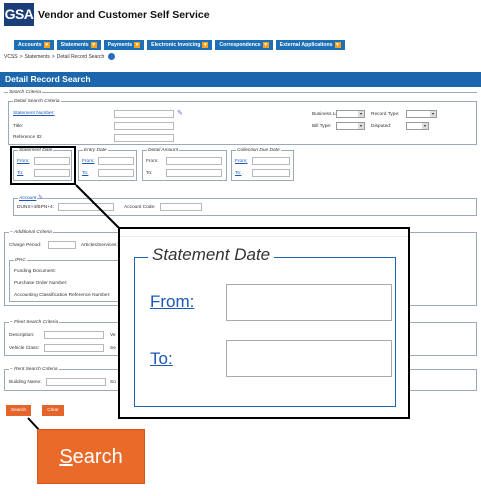  I want to click on breadcrumb-statements: Statements, so click(37, 57).